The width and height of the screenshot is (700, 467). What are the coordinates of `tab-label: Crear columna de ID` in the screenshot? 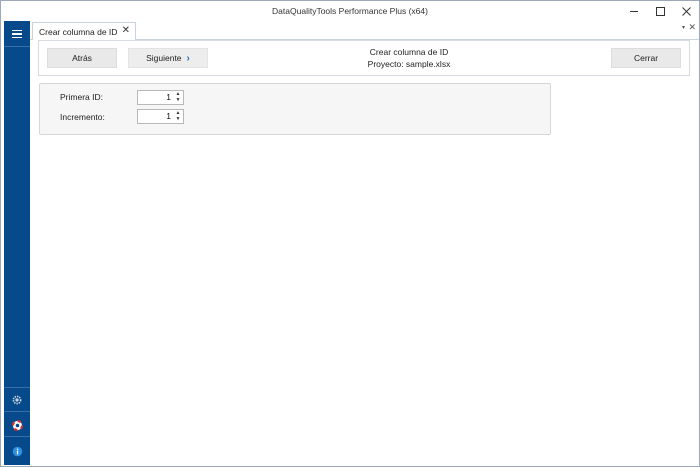 It's located at (78, 31).